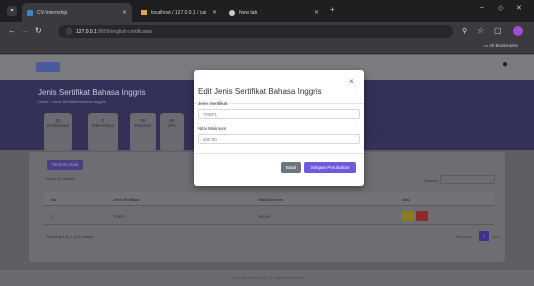 Image resolution: width=534 pixels, height=286 pixels. What do you see at coordinates (212, 128) in the screenshot?
I see `field-nilai-label: Nilai Minimum` at bounding box center [212, 128].